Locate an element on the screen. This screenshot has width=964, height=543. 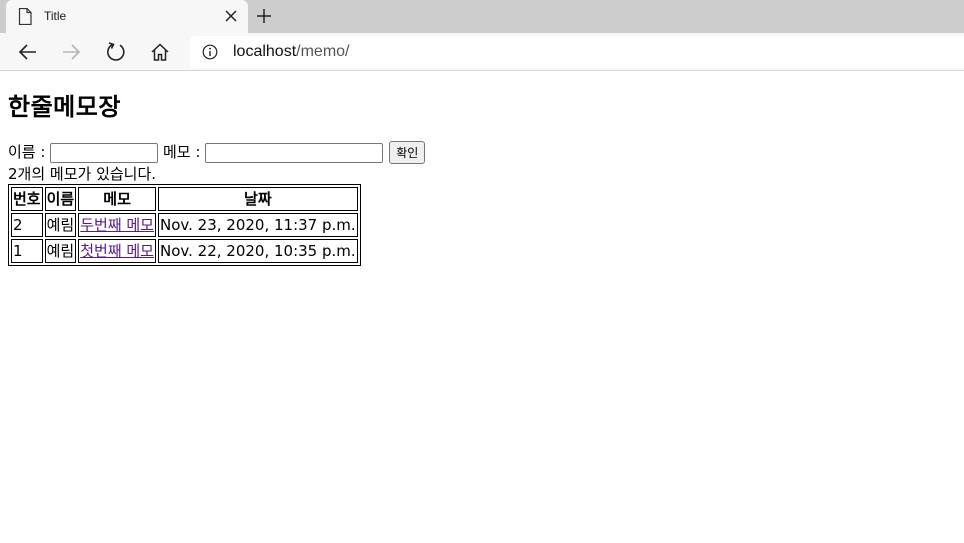
home-icon is located at coordinates (160, 52).